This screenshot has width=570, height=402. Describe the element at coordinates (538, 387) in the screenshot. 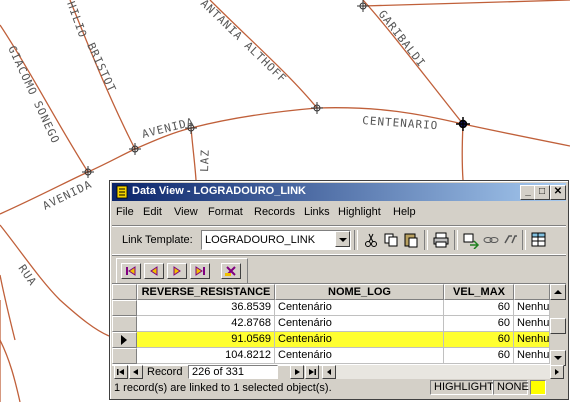

I see `highlight-color-swatch` at that location.